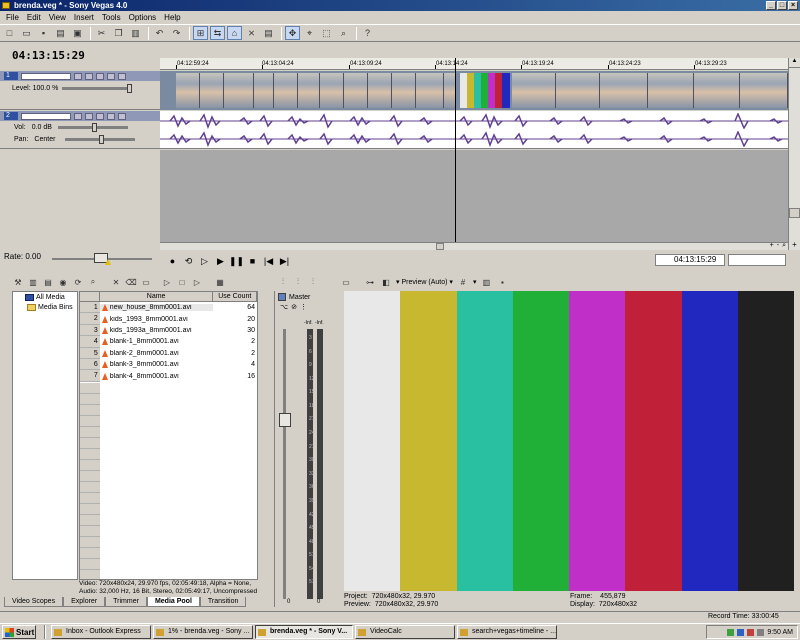 The width and height of the screenshot is (800, 640). Describe the element at coordinates (298, 282) in the screenshot. I see `mixer-bus-icon: ⫶` at that location.